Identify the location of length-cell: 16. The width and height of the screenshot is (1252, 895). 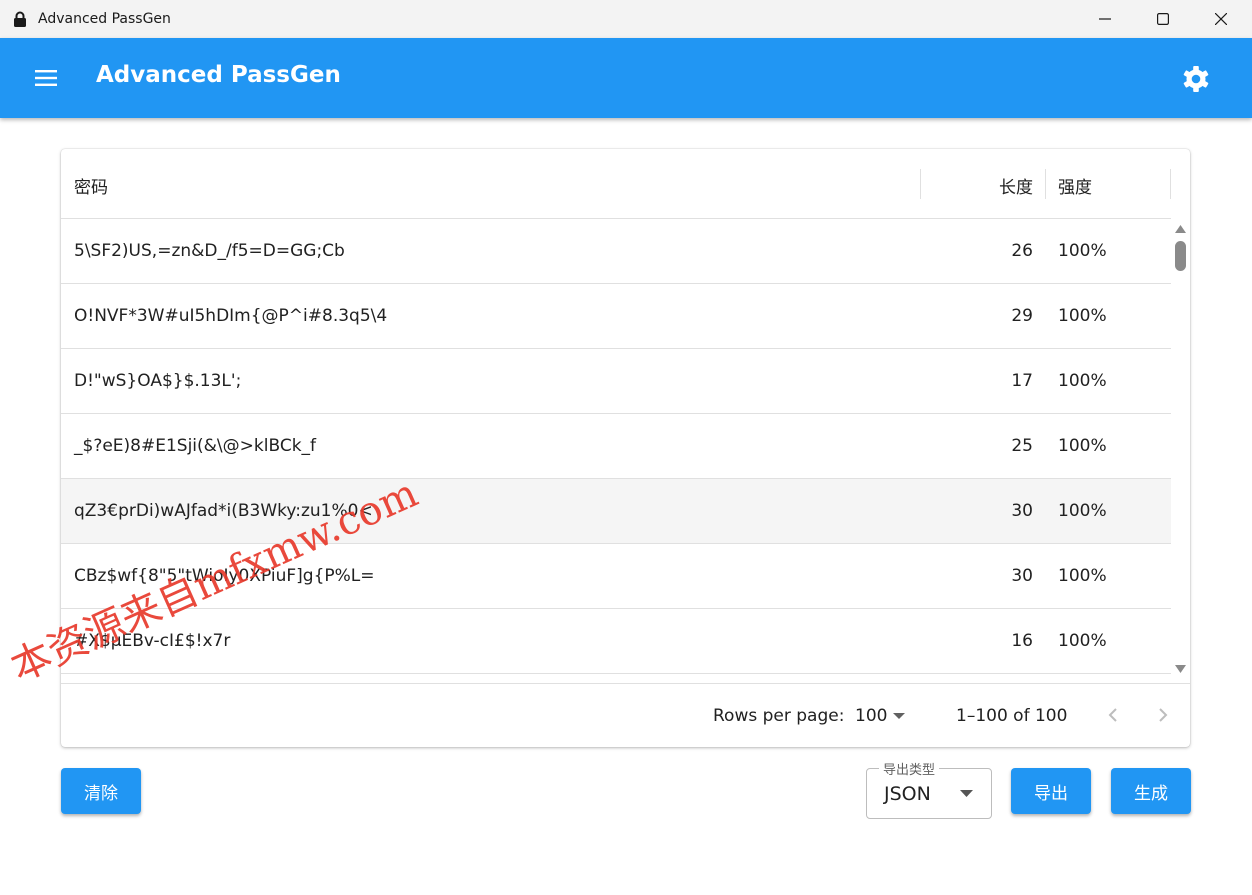
(1022, 641).